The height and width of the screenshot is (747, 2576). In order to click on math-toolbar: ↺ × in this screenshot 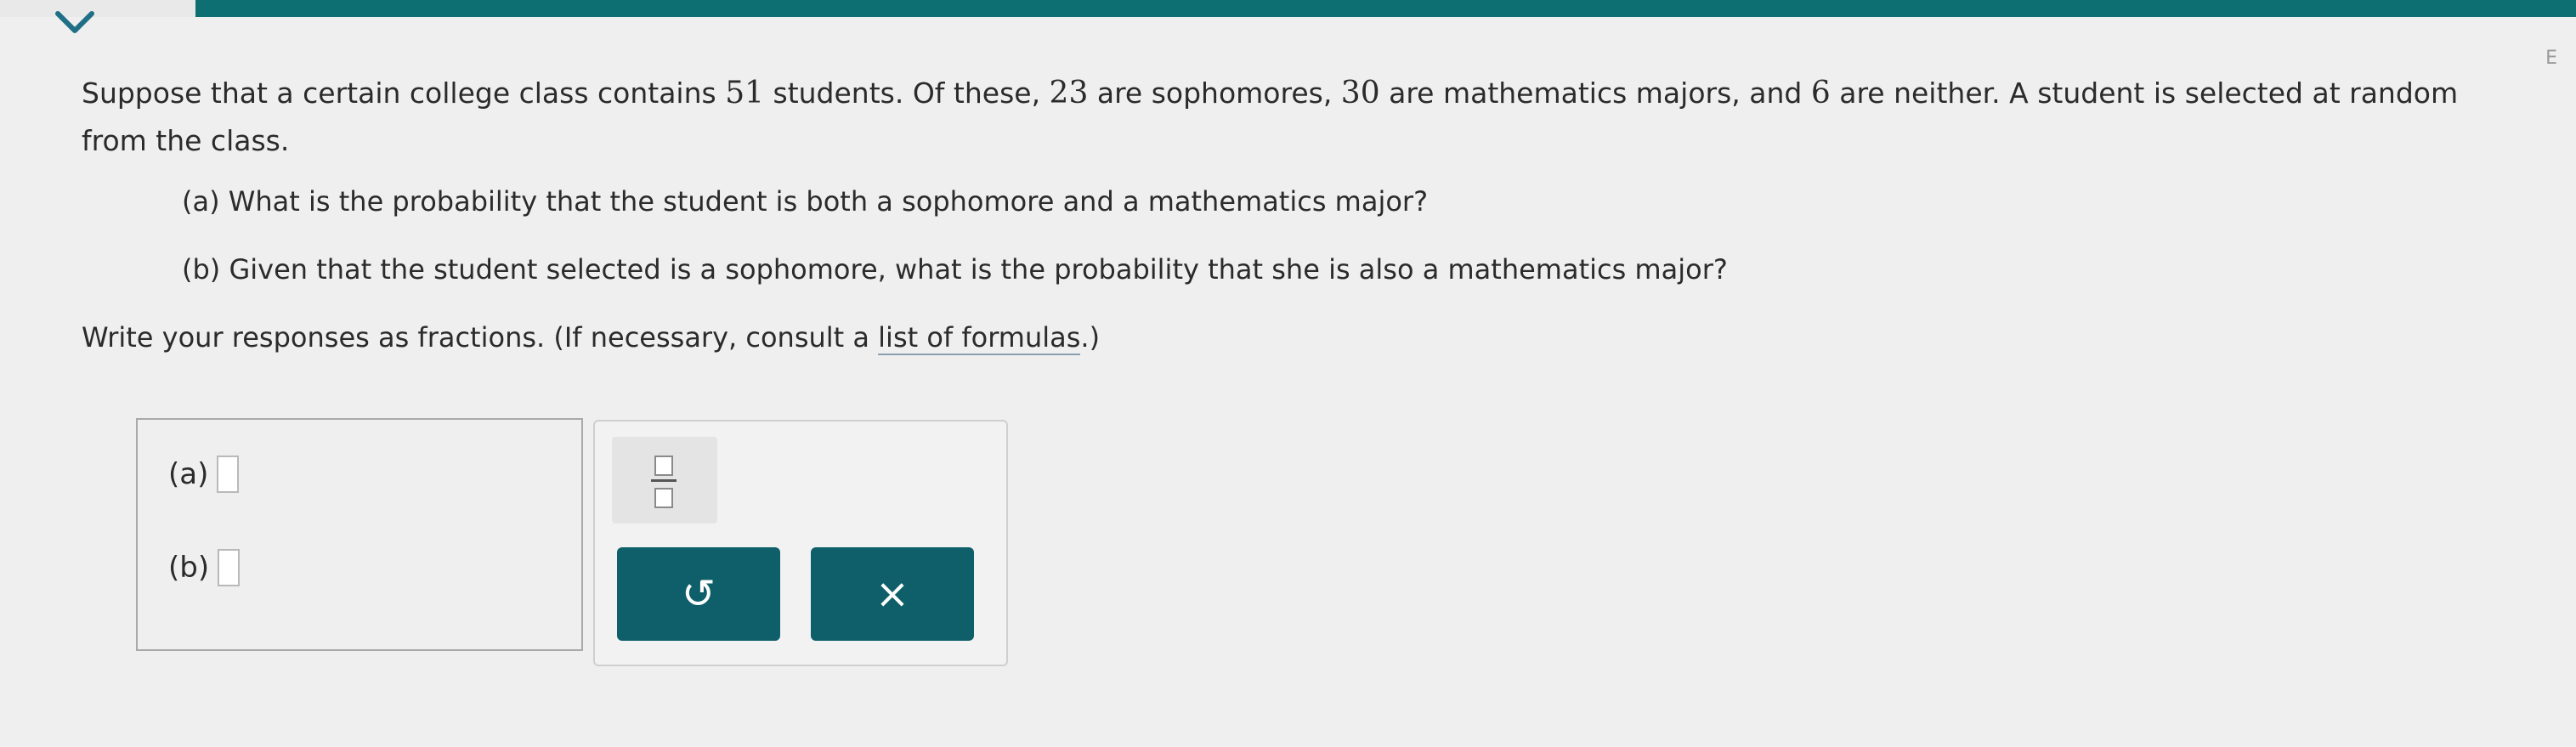, I will do `click(800, 543)`.